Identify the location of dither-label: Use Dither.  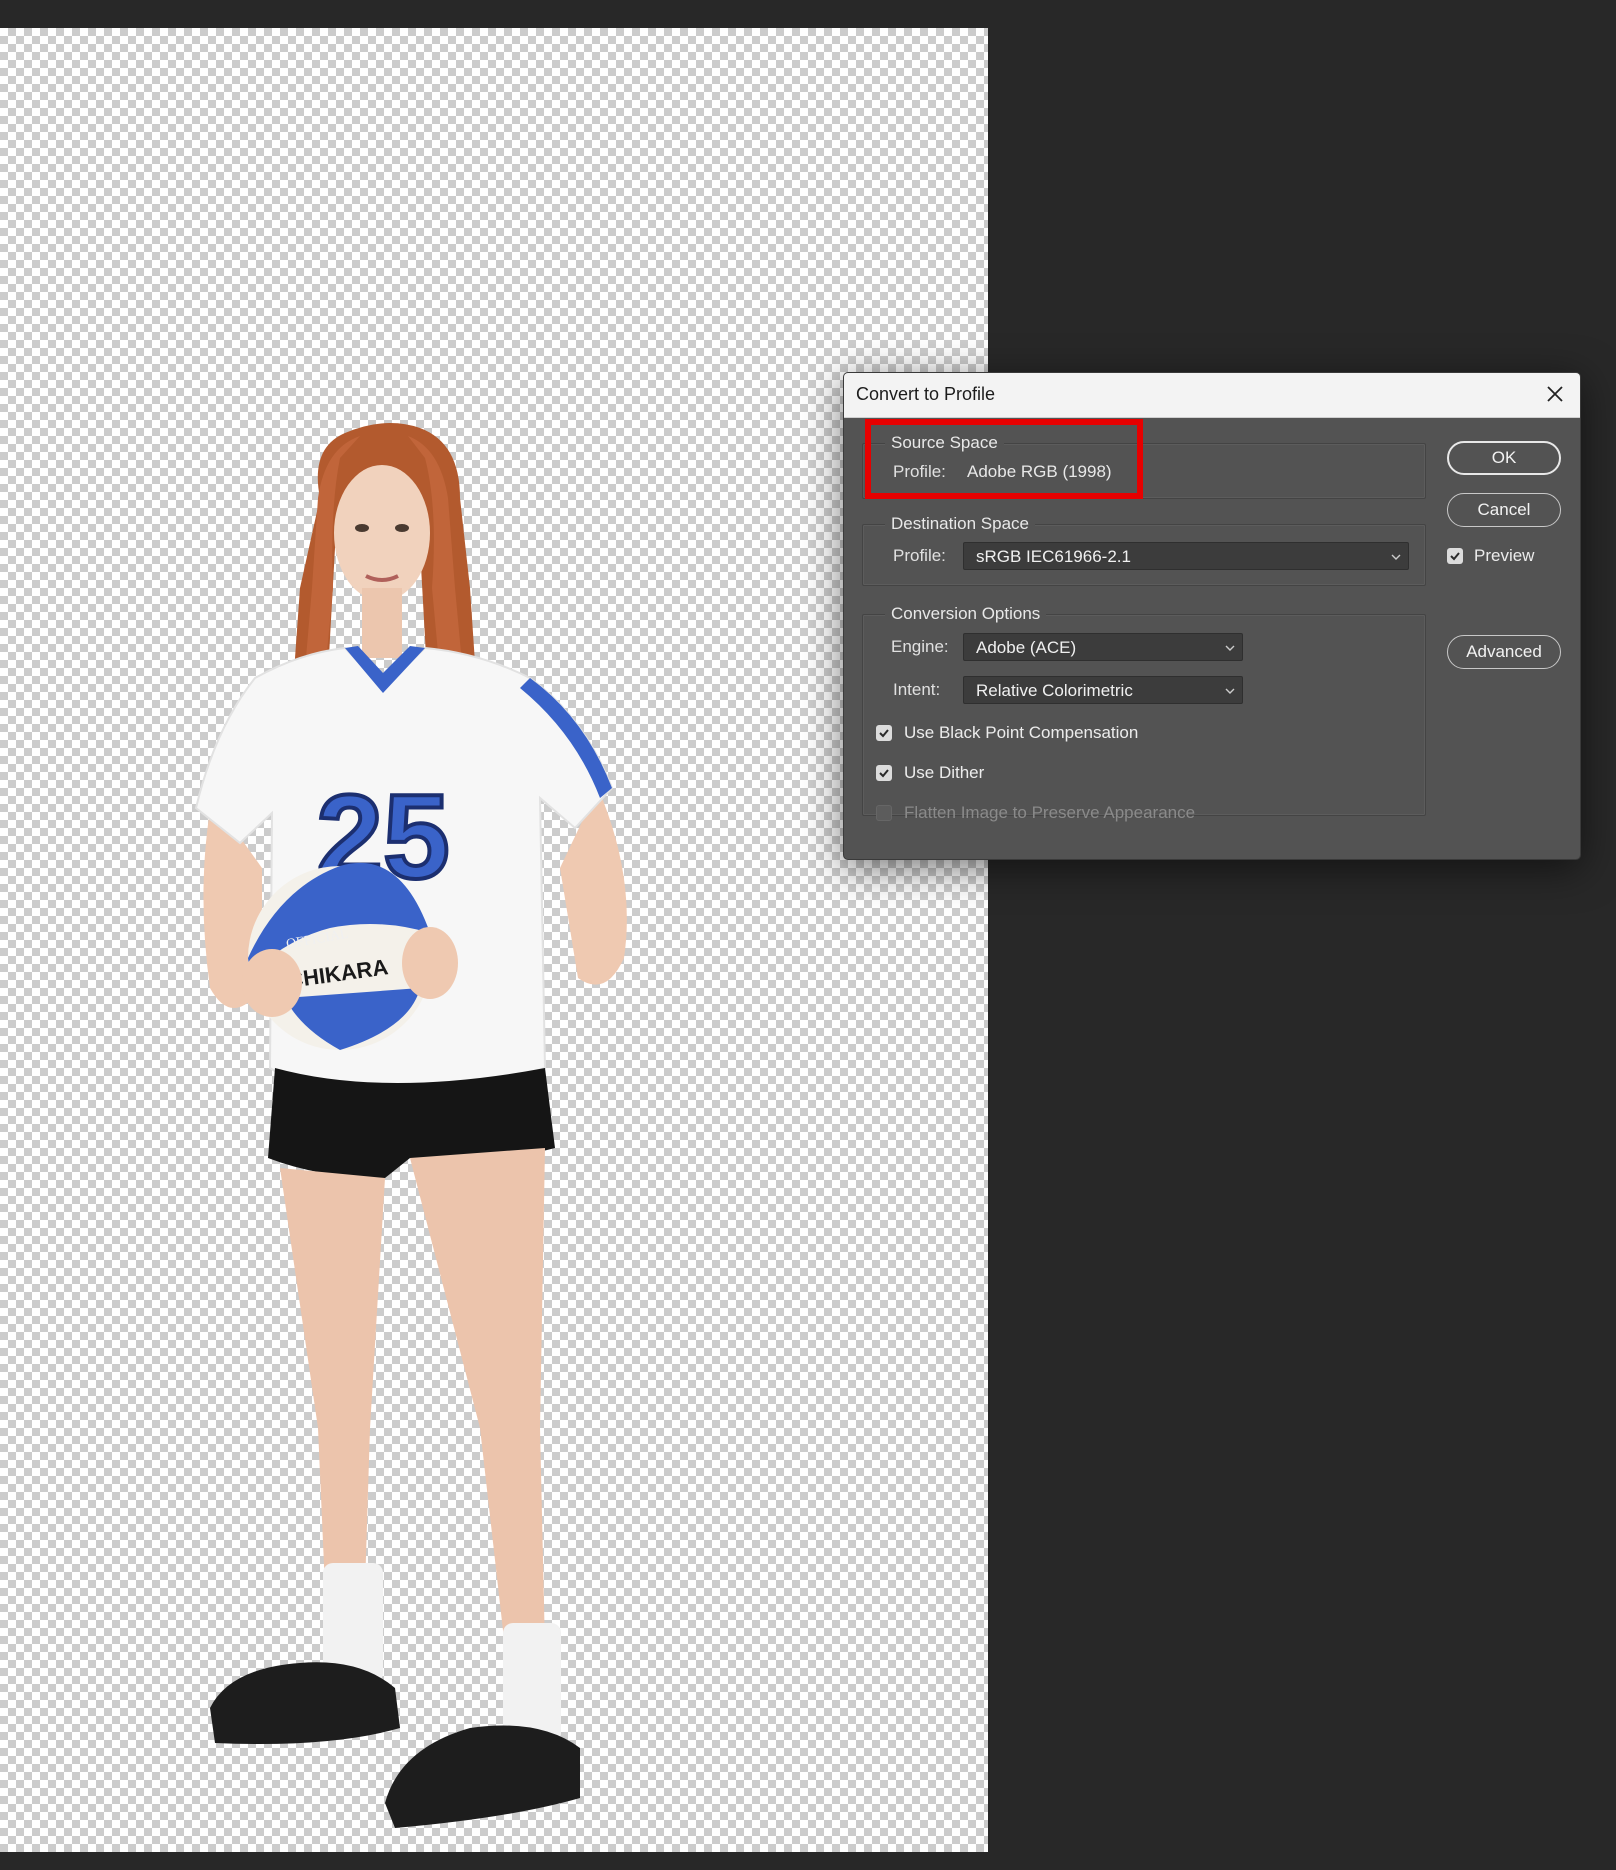
(944, 773).